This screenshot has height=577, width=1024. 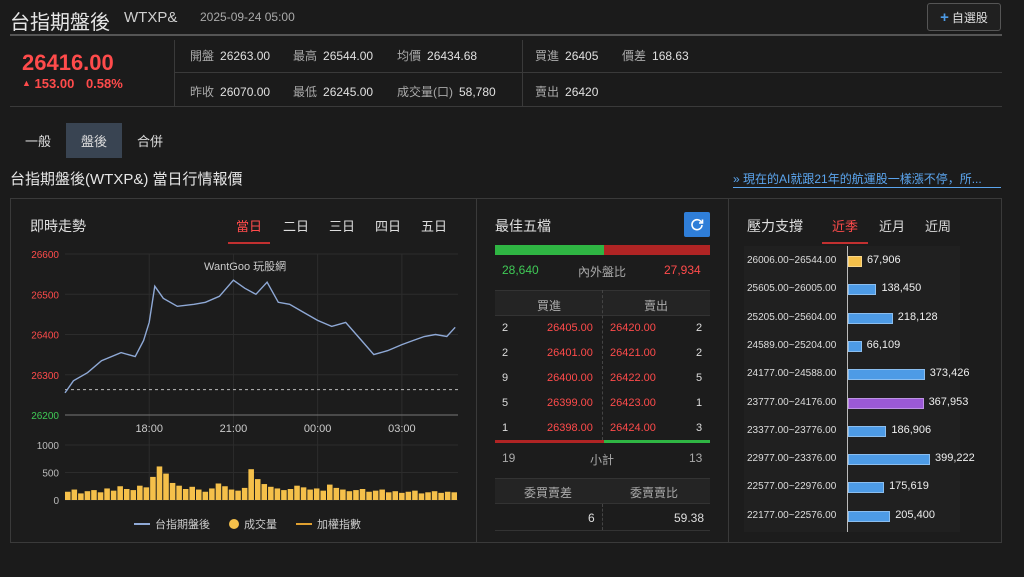 I want to click on trend-title: 即時走勢, so click(x=58, y=226).